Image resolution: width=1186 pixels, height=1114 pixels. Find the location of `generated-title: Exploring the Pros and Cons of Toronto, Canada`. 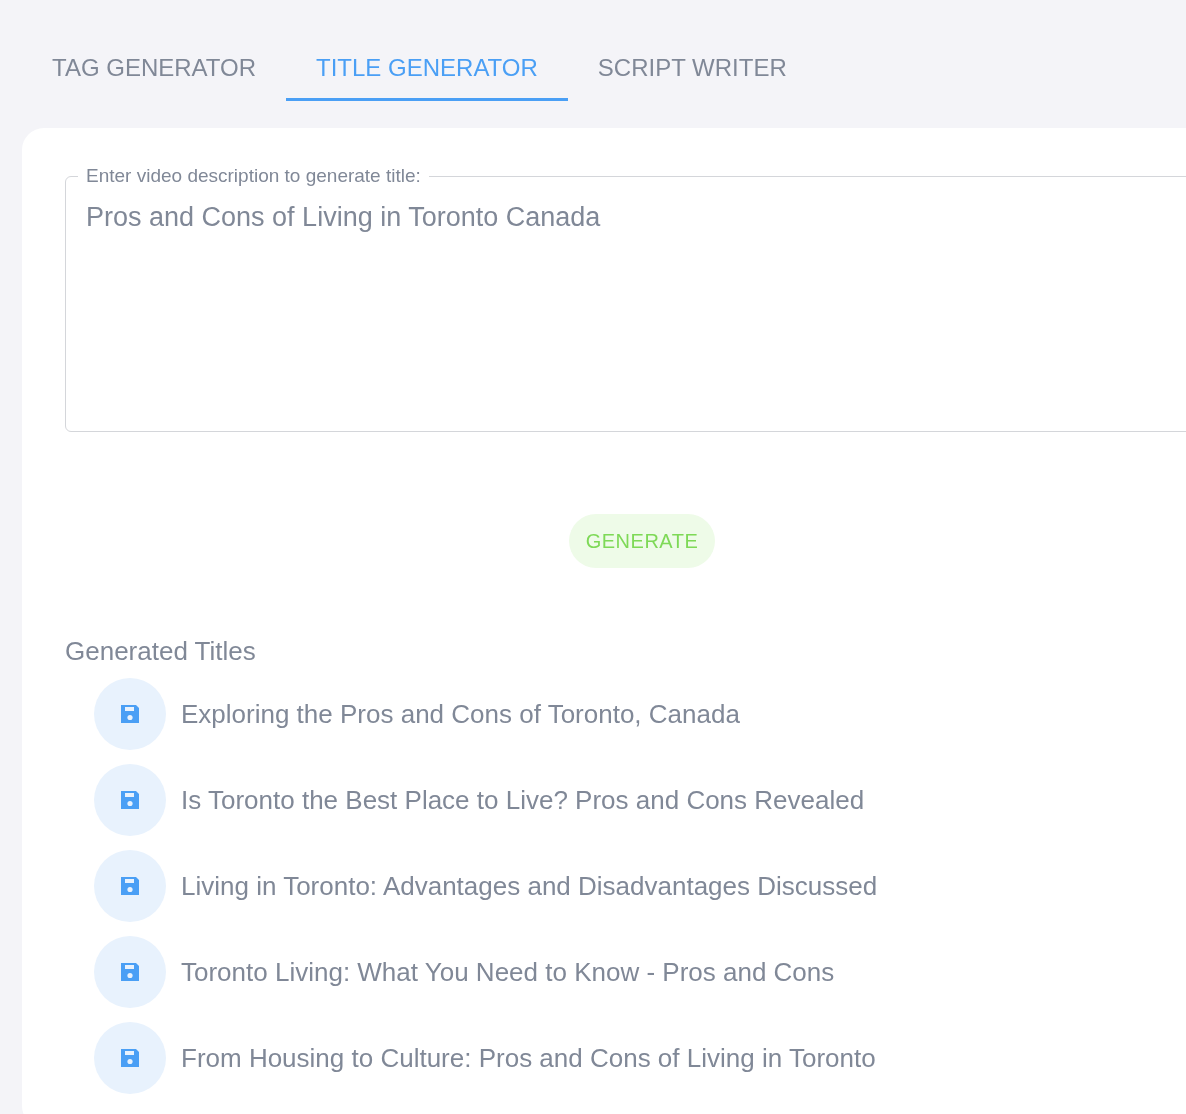

generated-title: Exploring the Pros and Cons of Toronto, Canada is located at coordinates (460, 714).